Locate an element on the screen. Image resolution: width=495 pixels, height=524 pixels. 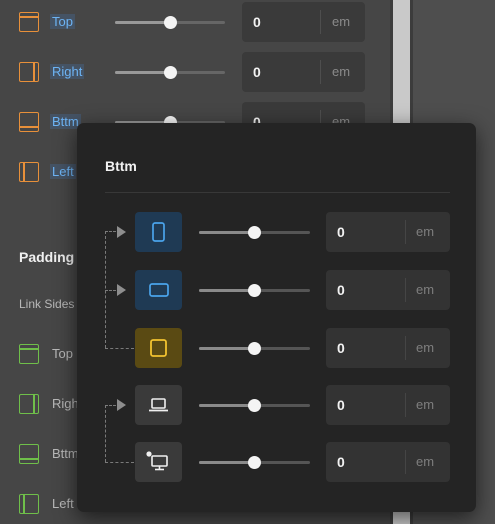
breakpoint-row-phone-portrait: 0 em is located at coordinates (276, 232).